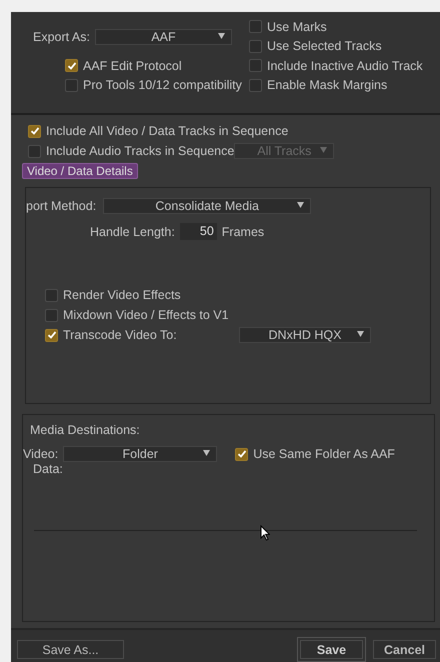  I want to click on checkbox-label: Use Selected Tracks, so click(324, 46).